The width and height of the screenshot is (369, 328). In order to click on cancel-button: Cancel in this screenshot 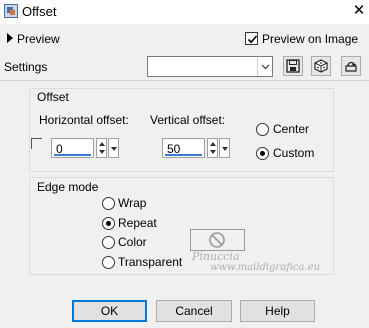, I will do `click(194, 311)`.